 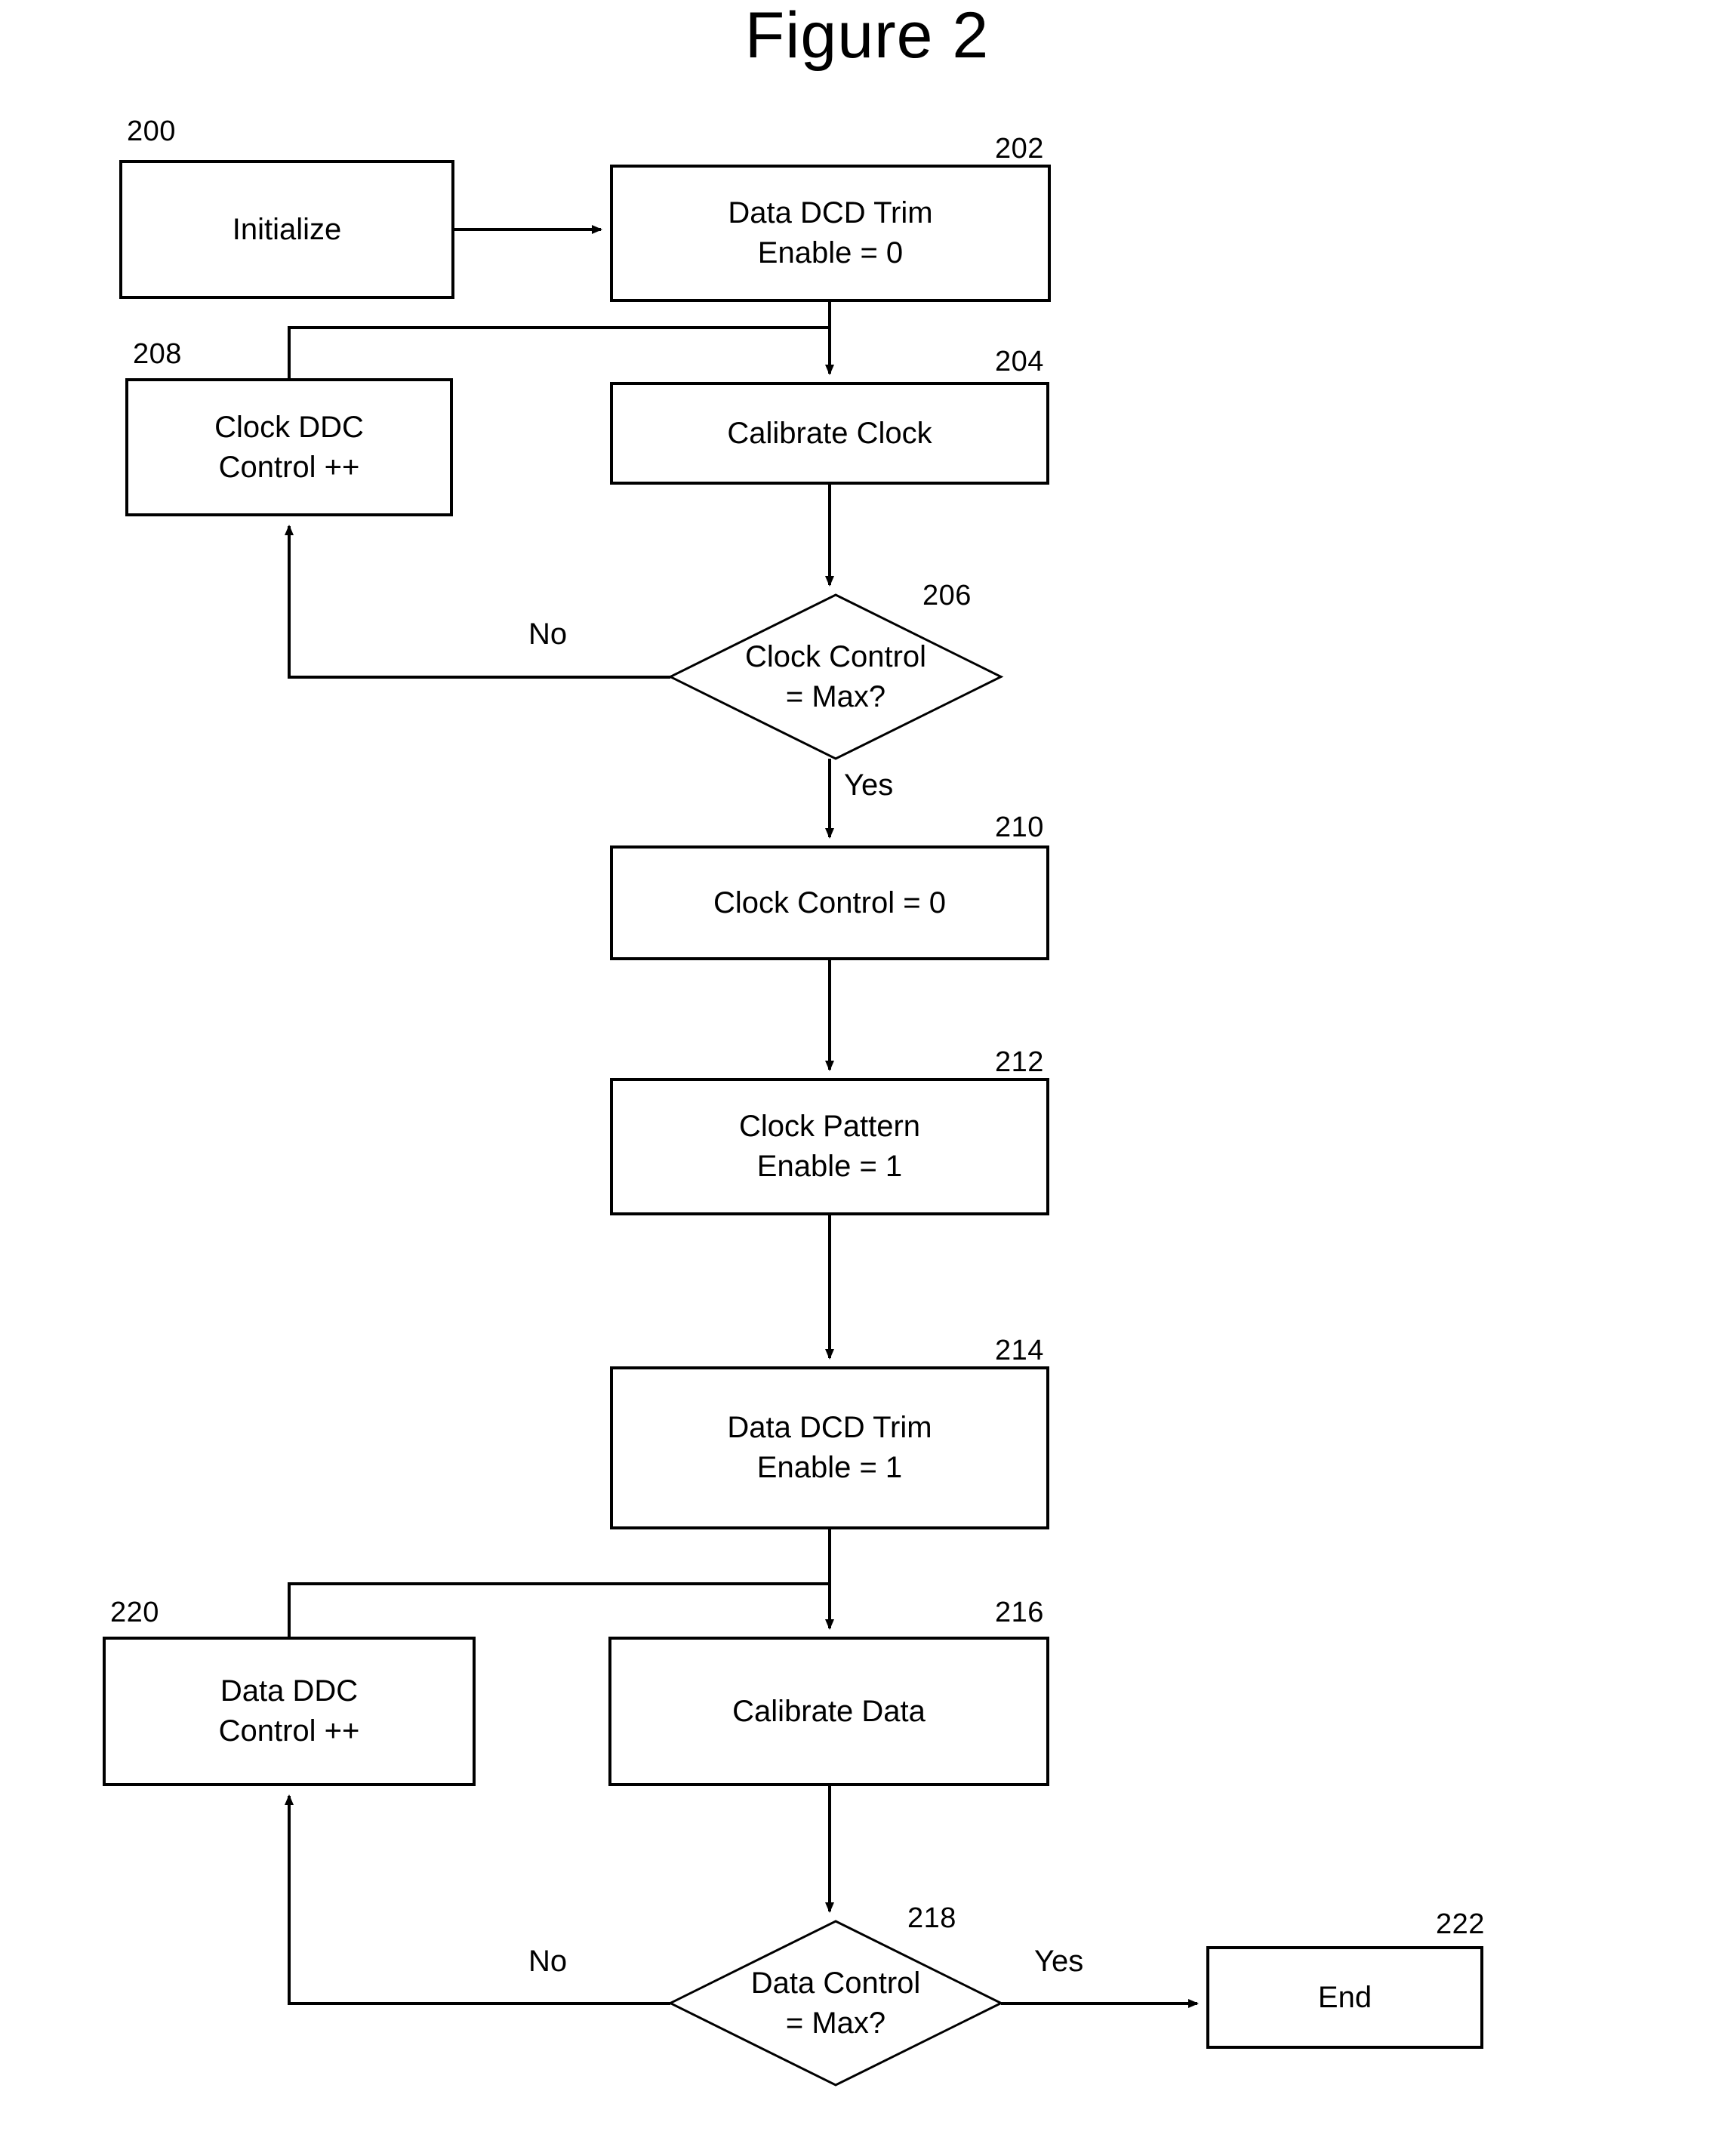 I want to click on clock-yes-label: Yes, so click(x=869, y=785).